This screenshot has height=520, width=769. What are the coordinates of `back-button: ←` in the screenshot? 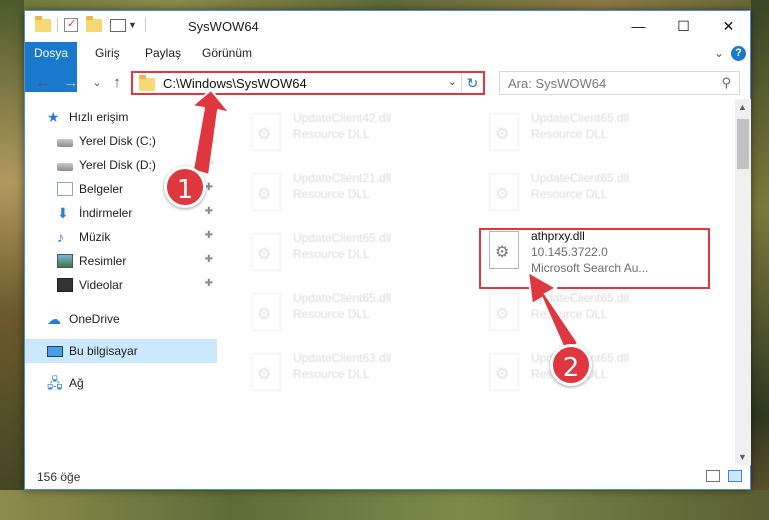 It's located at (43, 83).